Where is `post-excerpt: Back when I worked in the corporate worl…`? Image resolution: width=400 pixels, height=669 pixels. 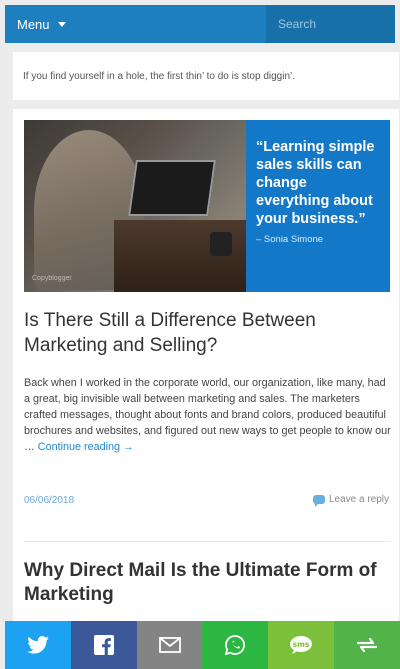
post-excerpt: Back when I worked in the corporate worl… is located at coordinates (208, 415).